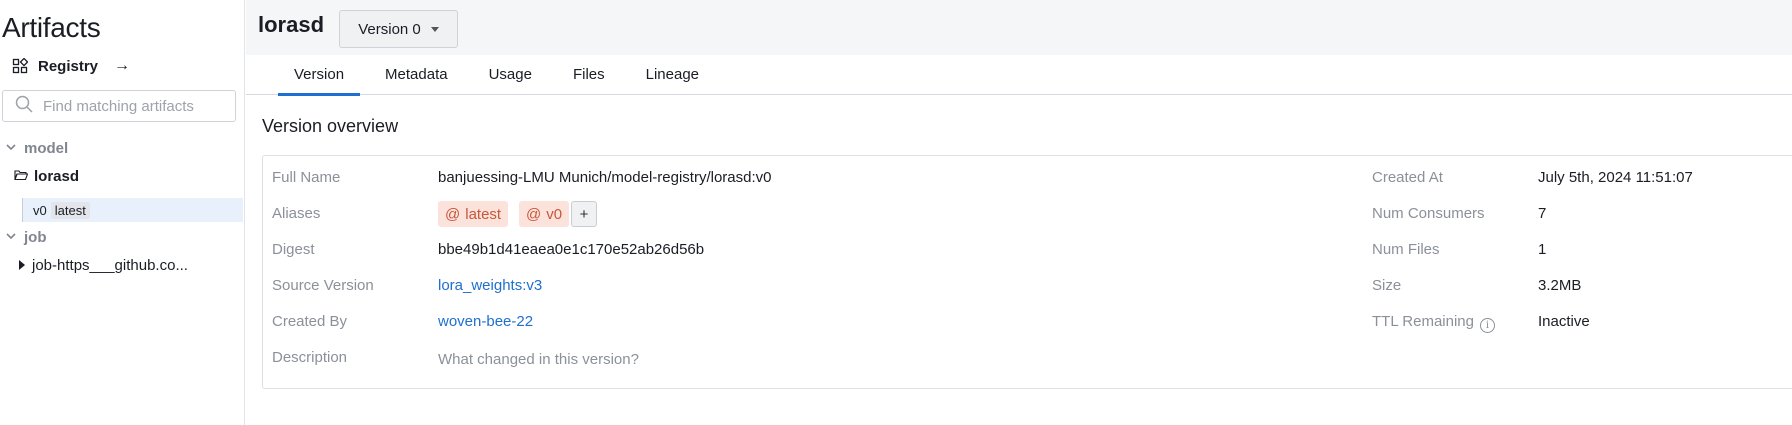  What do you see at coordinates (538, 359) in the screenshot?
I see `description-field: What changed in this version?` at bounding box center [538, 359].